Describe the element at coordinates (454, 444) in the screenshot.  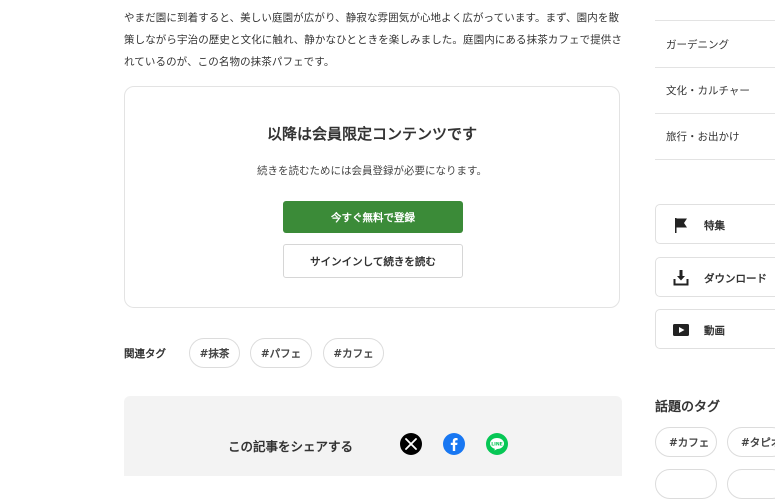
I see `facebook-icon` at that location.